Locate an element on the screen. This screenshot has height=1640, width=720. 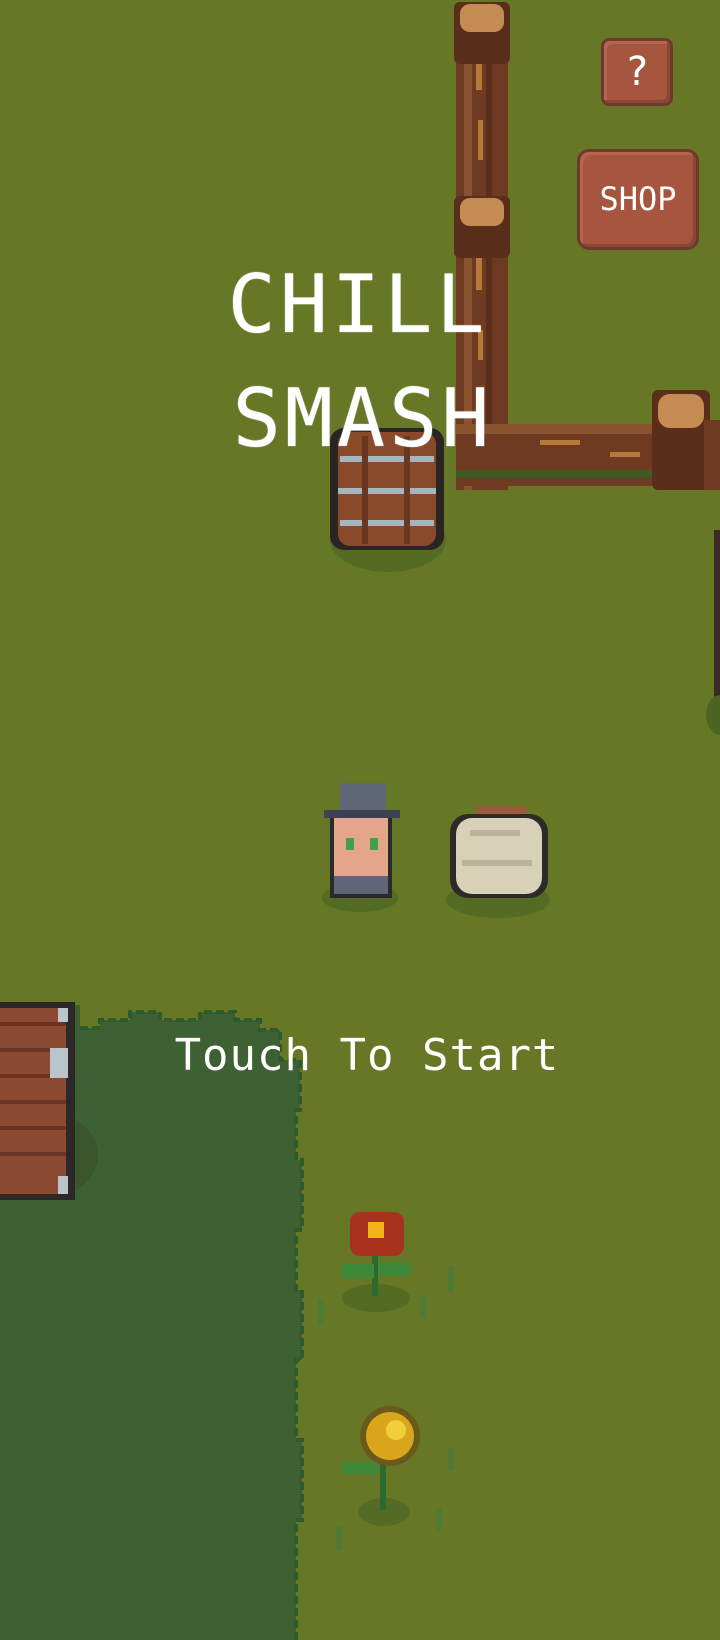
shop-button: SHOP is located at coordinates (638, 199).